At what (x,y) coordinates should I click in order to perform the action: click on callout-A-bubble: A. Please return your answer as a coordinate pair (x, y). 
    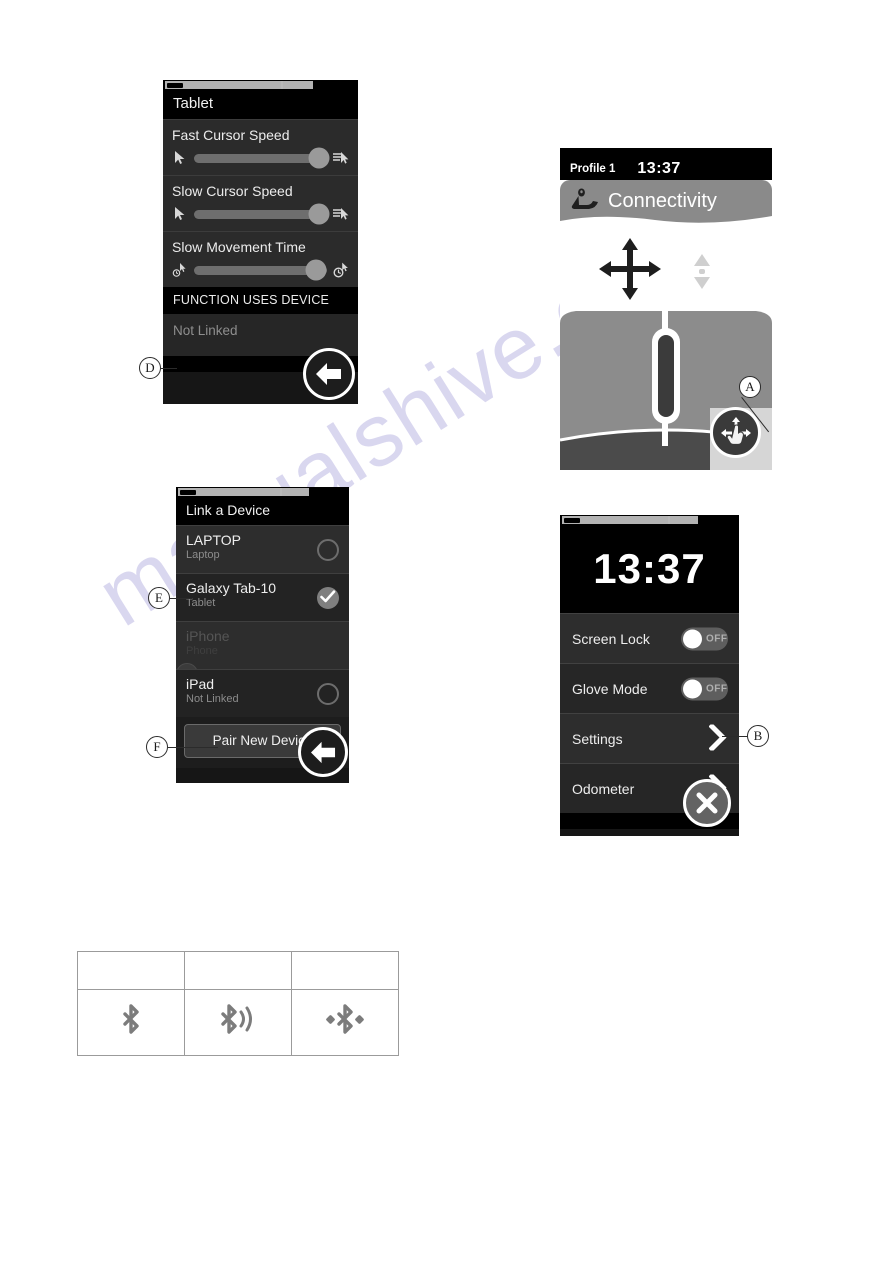
    Looking at the image, I should click on (750, 387).